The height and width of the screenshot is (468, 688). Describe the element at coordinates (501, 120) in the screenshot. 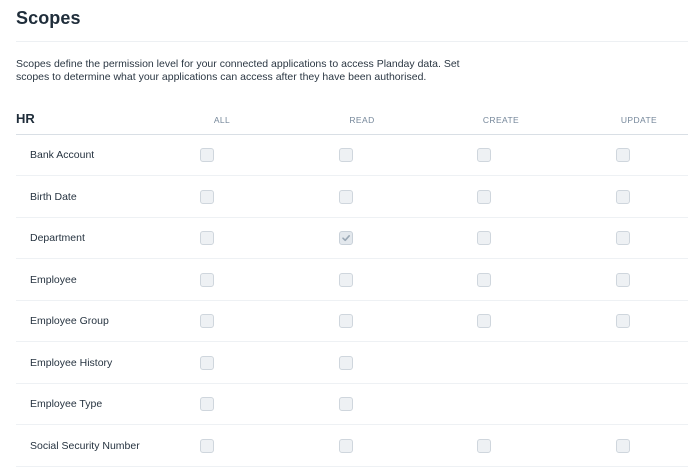

I see `column-header-create: CREATE` at that location.